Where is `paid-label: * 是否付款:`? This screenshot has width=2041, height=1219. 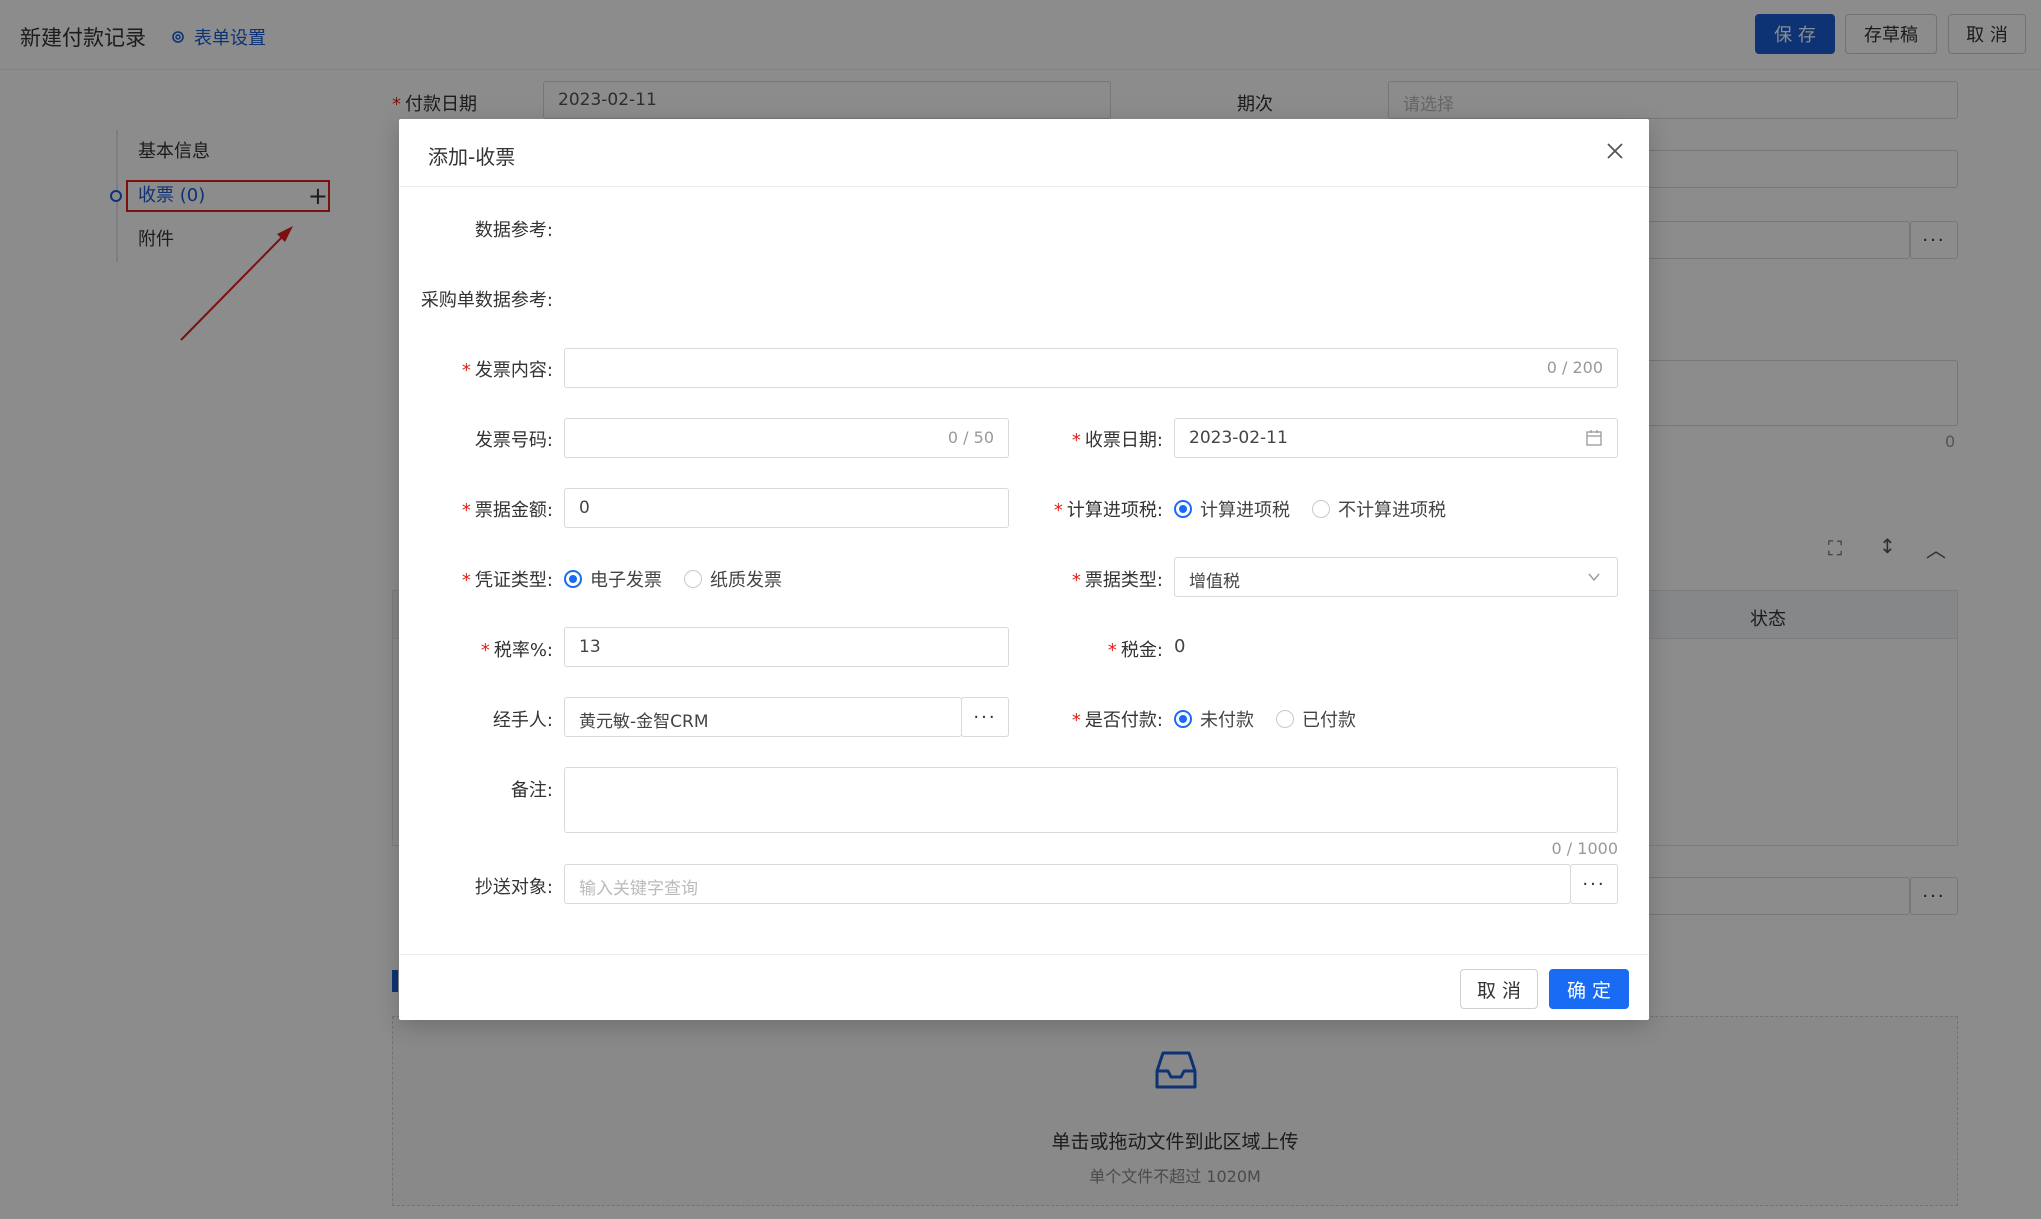 paid-label: * 是否付款: is located at coordinates (1117, 720).